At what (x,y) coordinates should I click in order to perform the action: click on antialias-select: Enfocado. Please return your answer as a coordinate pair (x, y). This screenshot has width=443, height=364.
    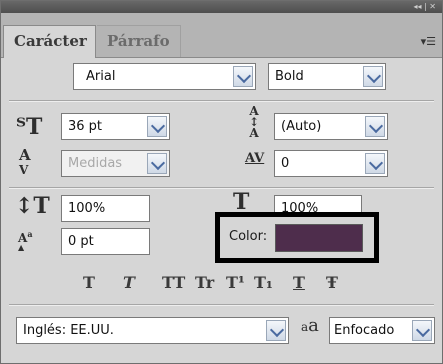
    Looking at the image, I should click on (382, 330).